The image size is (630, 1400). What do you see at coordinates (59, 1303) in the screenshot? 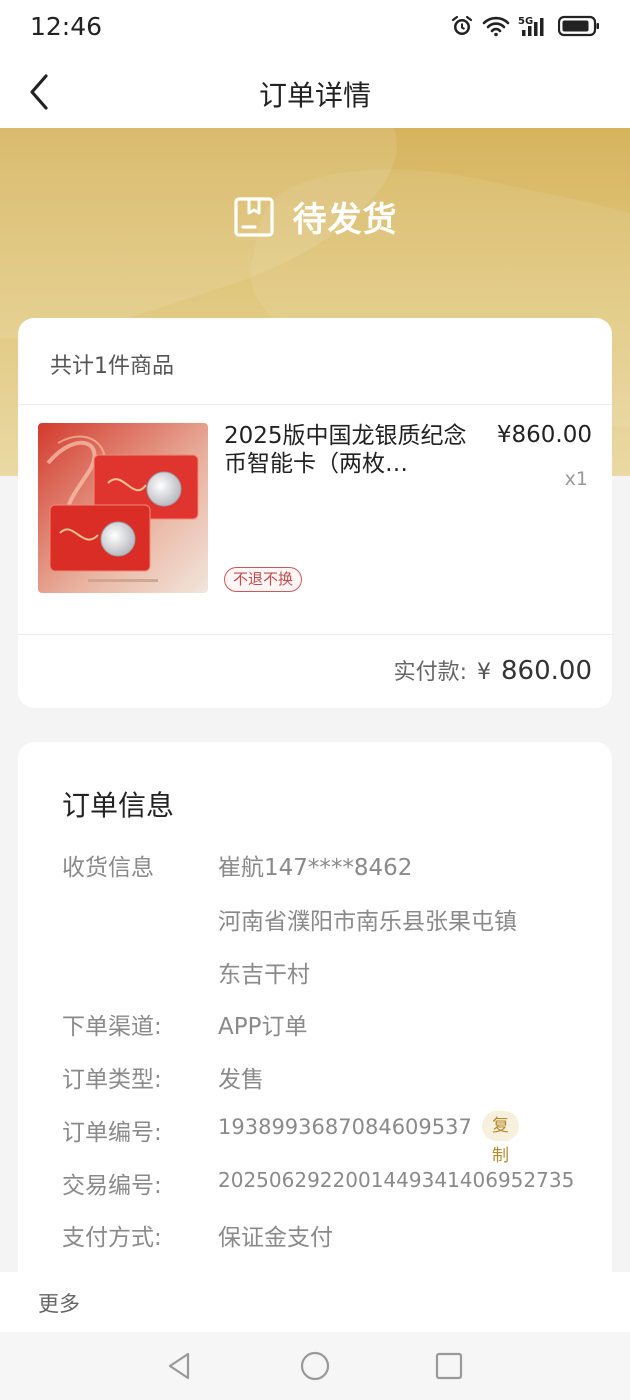
I see `more-button: 更多` at bounding box center [59, 1303].